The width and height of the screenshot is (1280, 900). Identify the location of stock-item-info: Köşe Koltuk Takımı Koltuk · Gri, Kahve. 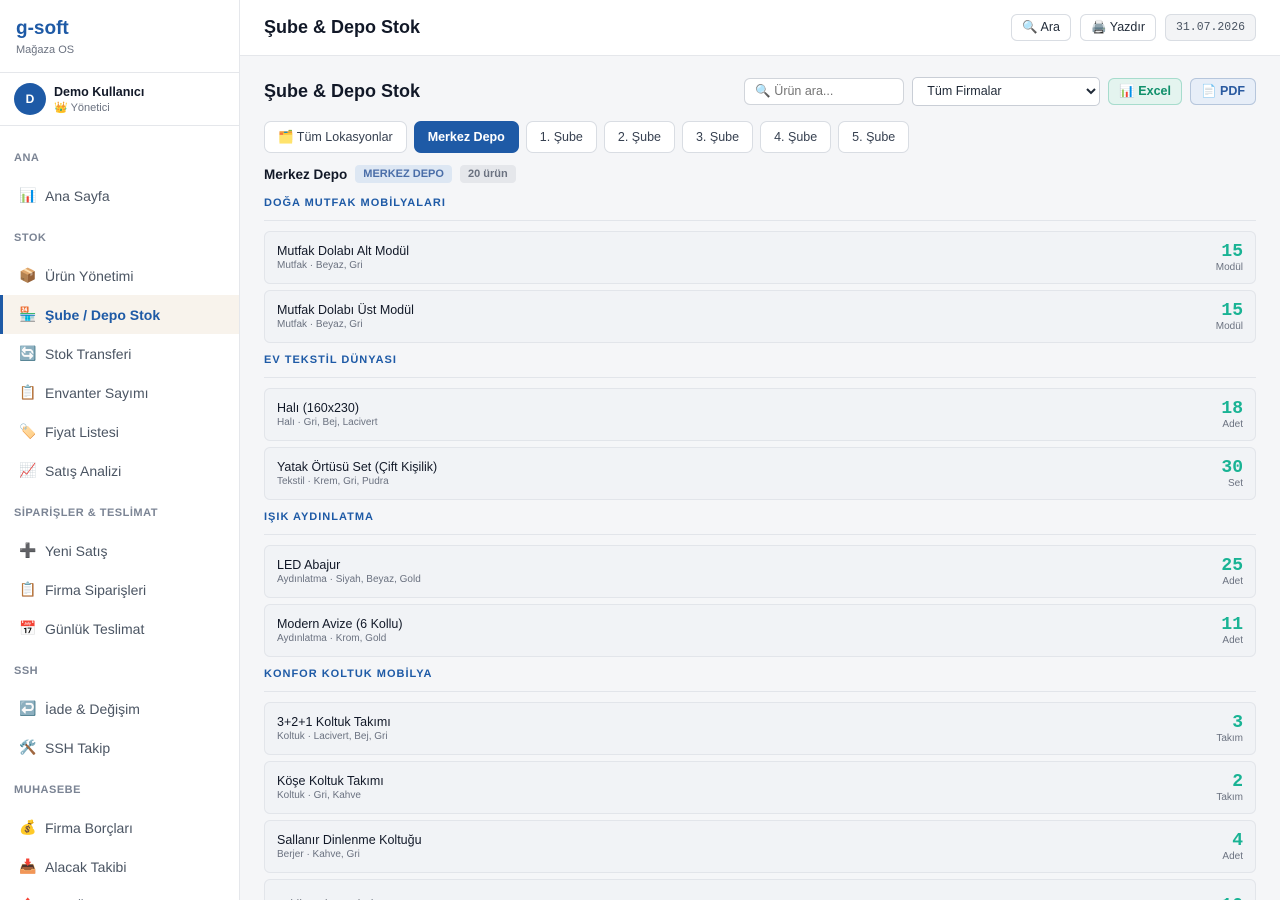
(746, 787).